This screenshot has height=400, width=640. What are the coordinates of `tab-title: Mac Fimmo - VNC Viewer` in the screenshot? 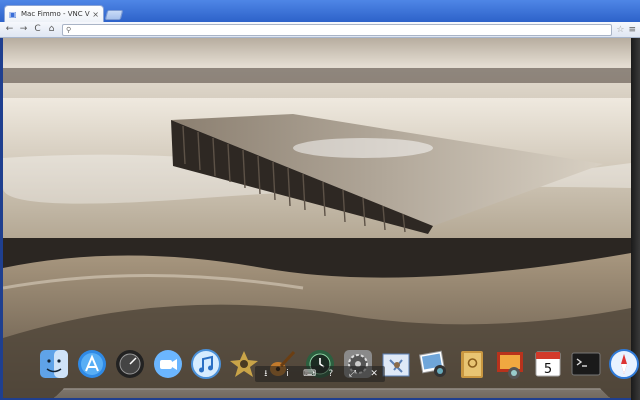 It's located at (55, 14).